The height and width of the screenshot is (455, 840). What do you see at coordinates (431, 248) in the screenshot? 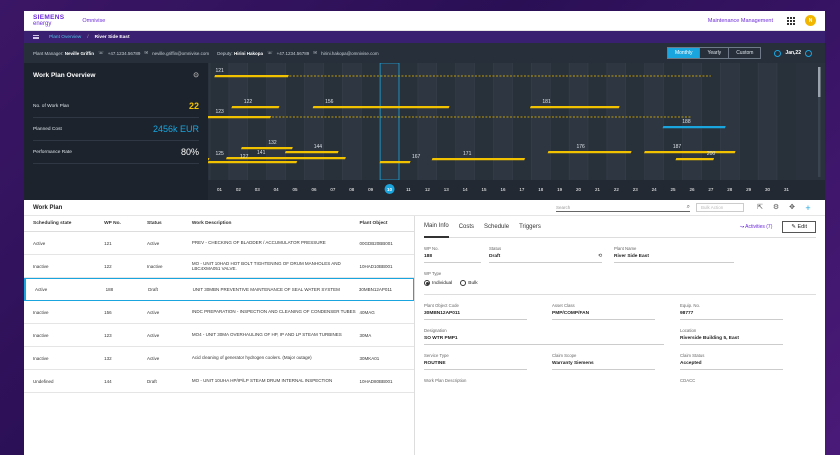
I see `wp-no-label: WP No.` at bounding box center [431, 248].